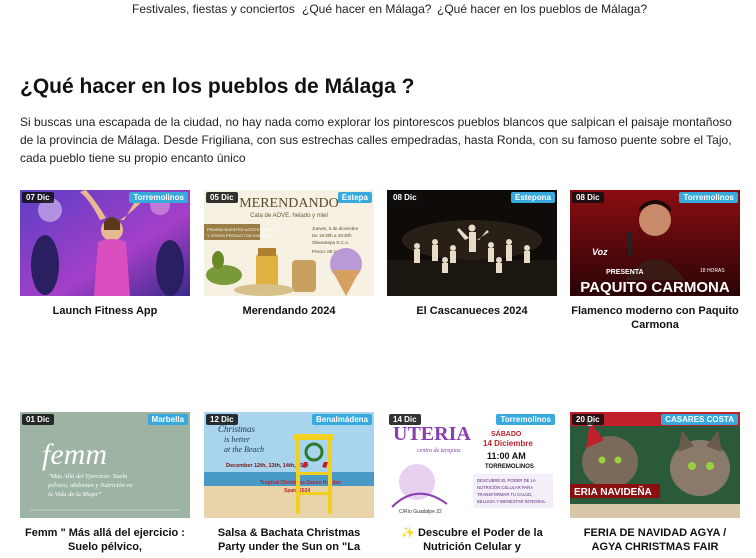 Image resolution: width=756 pixels, height=558 pixels. What do you see at coordinates (655, 318) in the screenshot?
I see `event-title: Flamenco moderno con Paquito Carmona` at bounding box center [655, 318].